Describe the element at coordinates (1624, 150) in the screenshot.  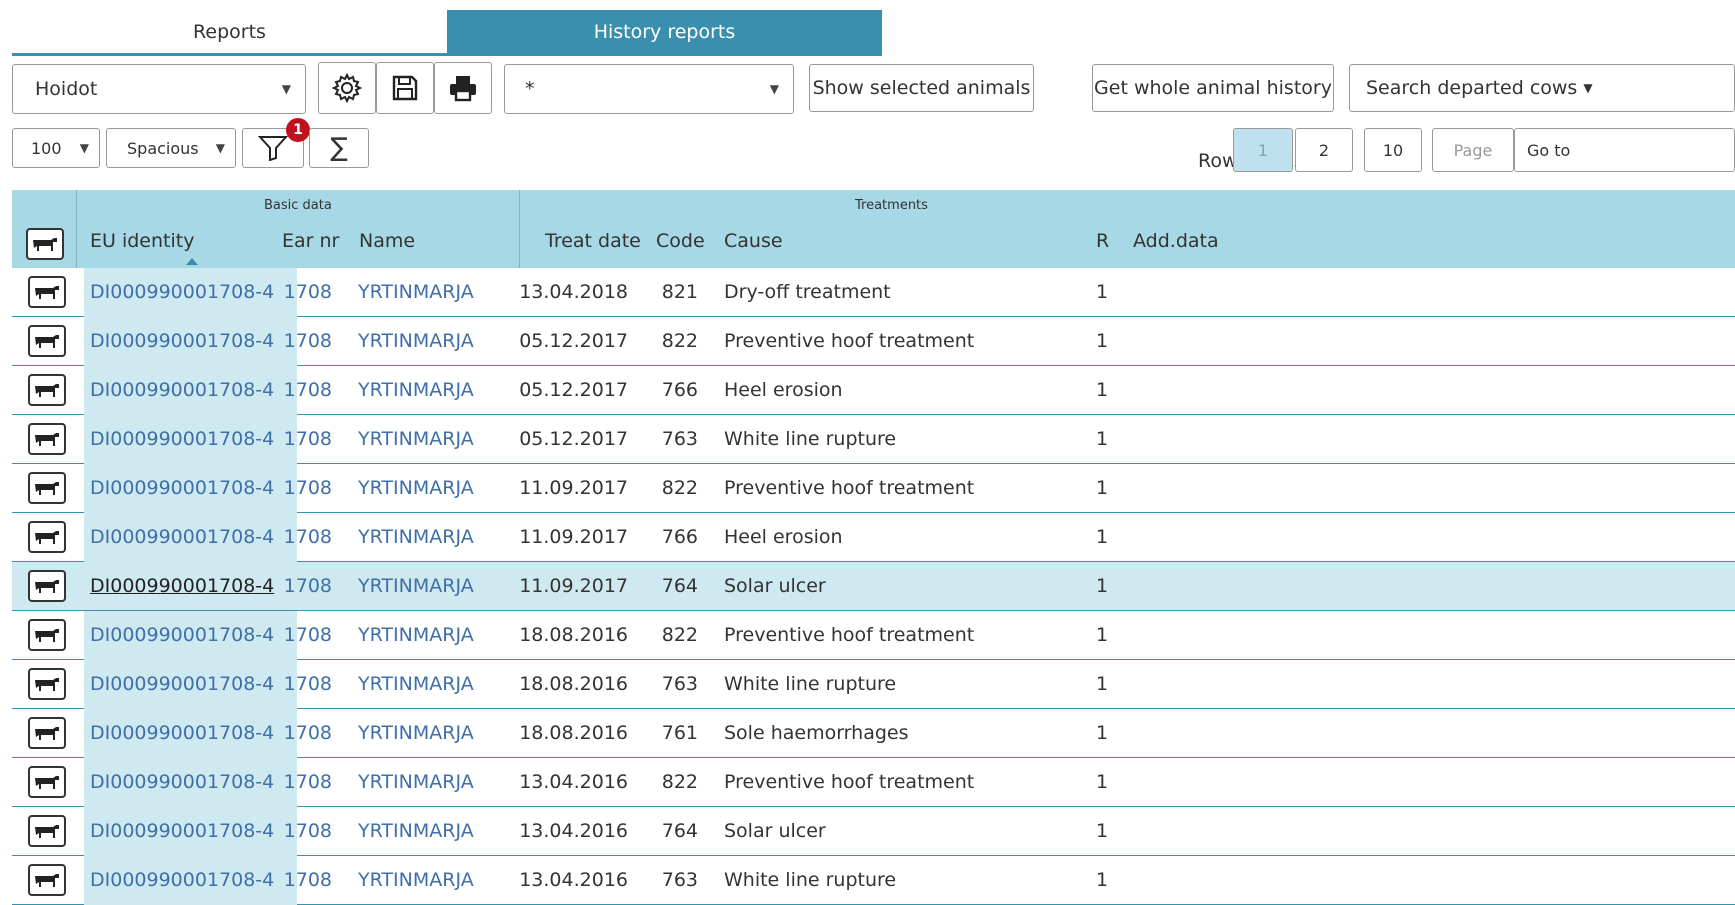
I see `go-to-page-button: Go to` at that location.